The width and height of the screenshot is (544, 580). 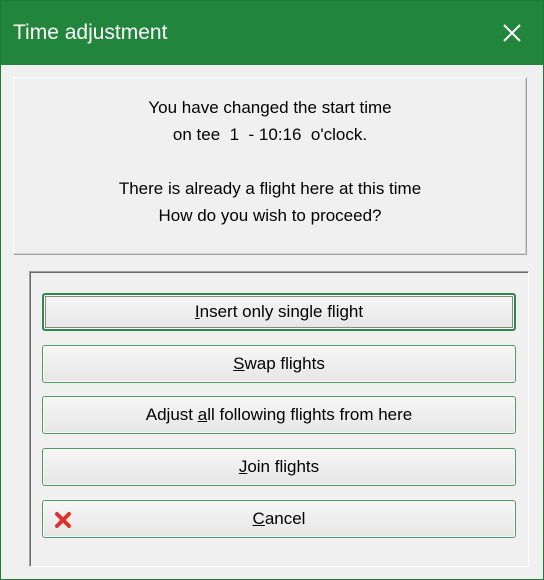 What do you see at coordinates (270, 107) in the screenshot?
I see `message-line-1: You have changed the start time` at bounding box center [270, 107].